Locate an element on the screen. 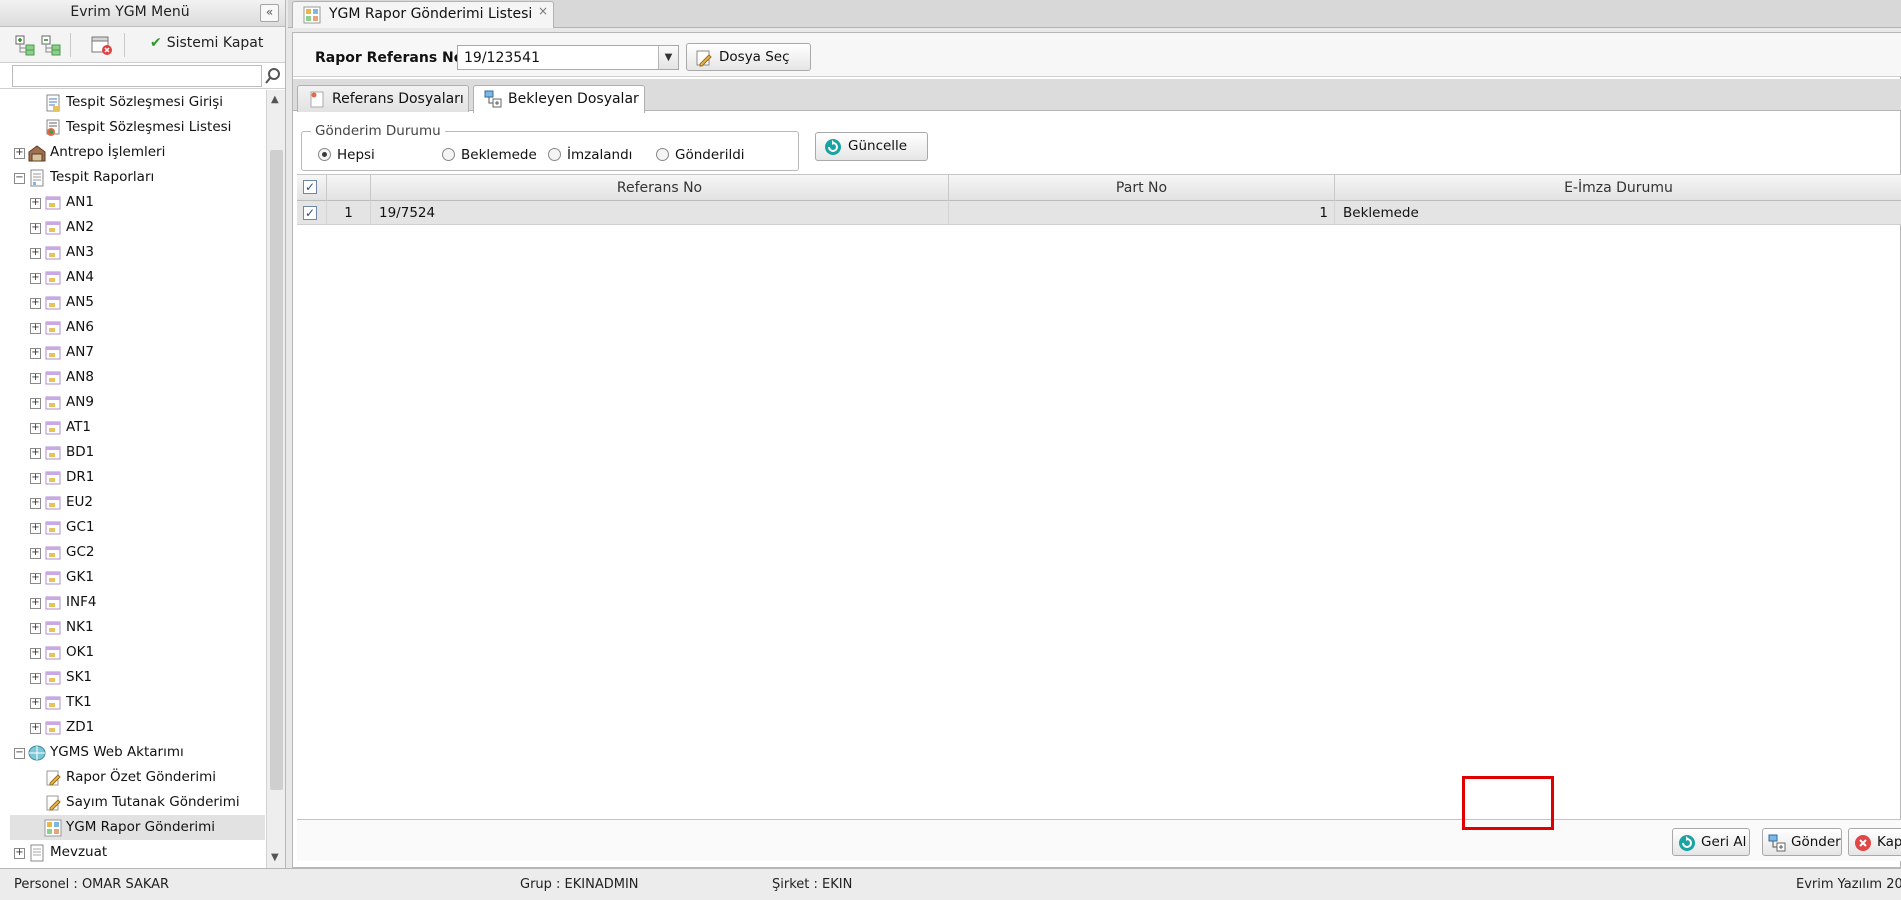 This screenshot has width=1901, height=900. tree-item: Sayım Tutanak Gönderimi is located at coordinates (137, 802).